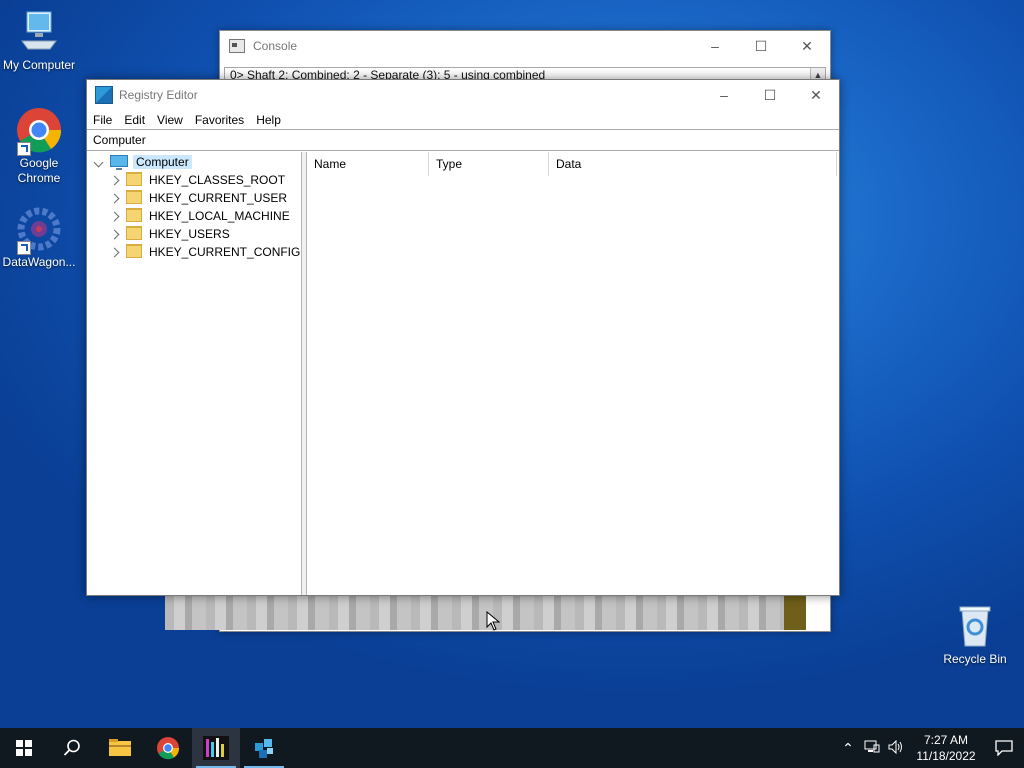  I want to click on taskbar-file-explorer, so click(120, 748).